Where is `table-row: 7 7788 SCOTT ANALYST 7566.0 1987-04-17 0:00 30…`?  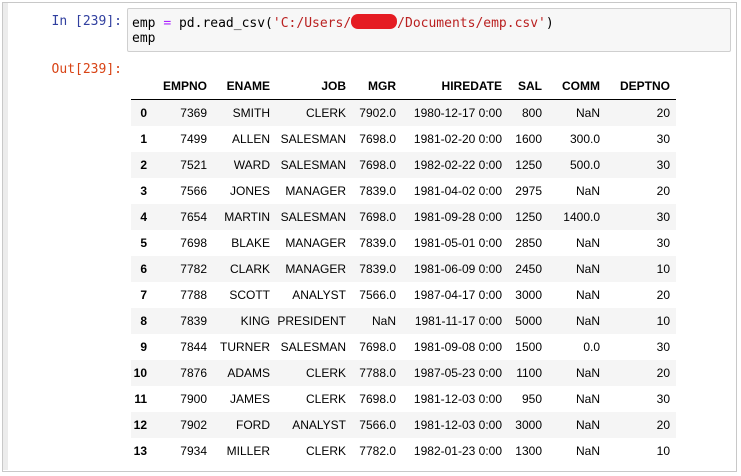
table-row: 7 7788 SCOTT ANALYST 7566.0 1987-04-17 0:00 30… is located at coordinates (403, 295).